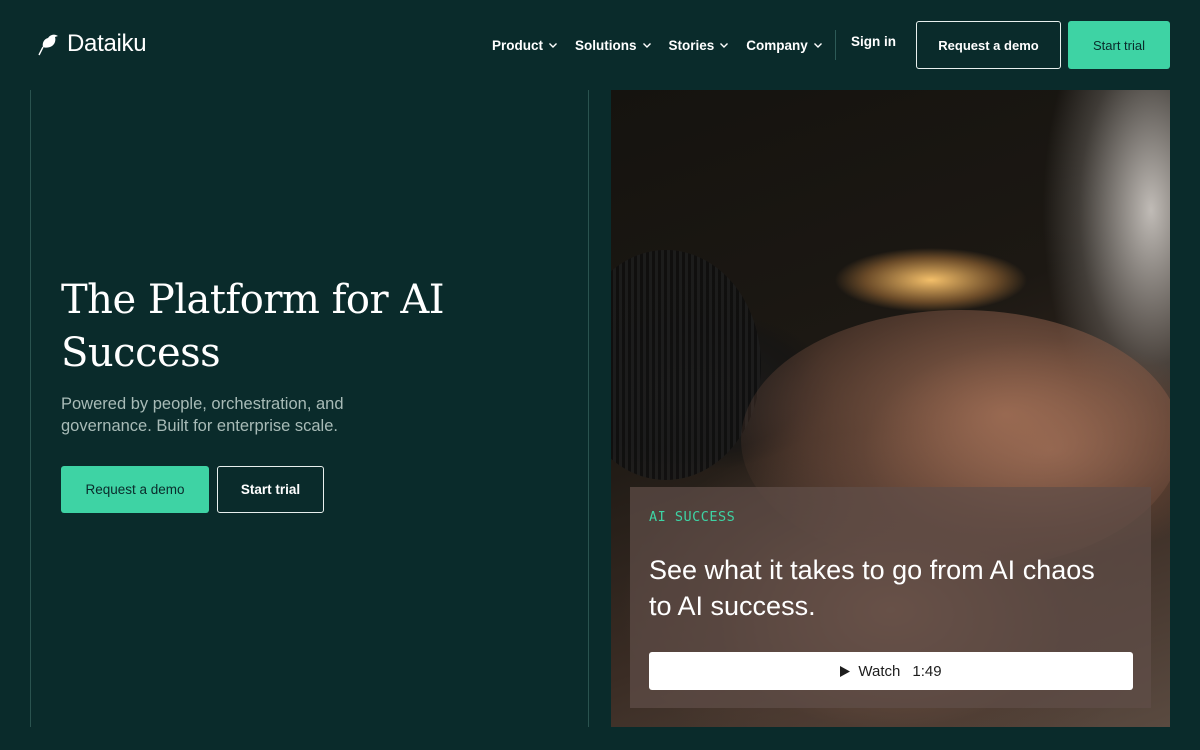 Image resolution: width=1200 pixels, height=750 pixels. What do you see at coordinates (30, 408) in the screenshot?
I see `frame-line-left` at bounding box center [30, 408].